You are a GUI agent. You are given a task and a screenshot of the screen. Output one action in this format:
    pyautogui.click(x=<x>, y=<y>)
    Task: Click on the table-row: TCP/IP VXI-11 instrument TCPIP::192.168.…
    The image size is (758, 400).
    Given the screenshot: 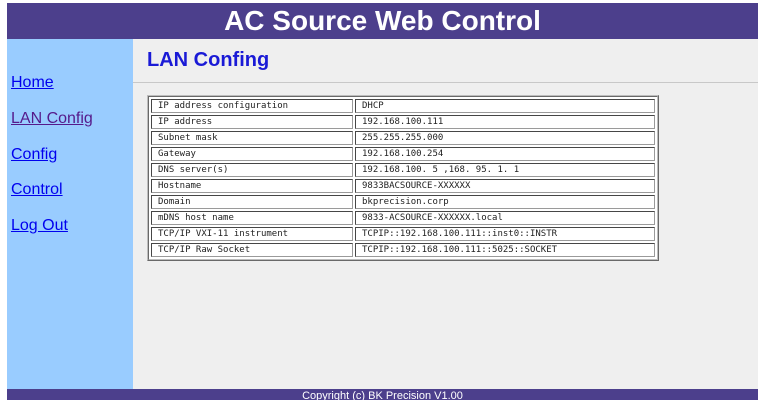 What is the action you would take?
    pyautogui.click(x=403, y=234)
    